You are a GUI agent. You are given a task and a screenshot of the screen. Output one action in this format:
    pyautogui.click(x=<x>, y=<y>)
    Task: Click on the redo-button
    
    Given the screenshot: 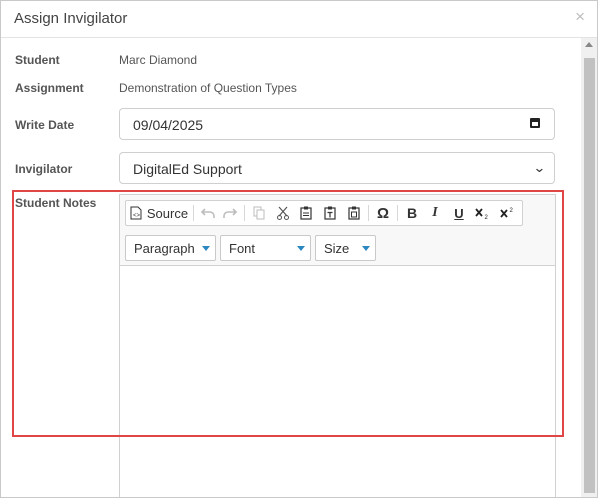 What is the action you would take?
    pyautogui.click(x=230, y=213)
    